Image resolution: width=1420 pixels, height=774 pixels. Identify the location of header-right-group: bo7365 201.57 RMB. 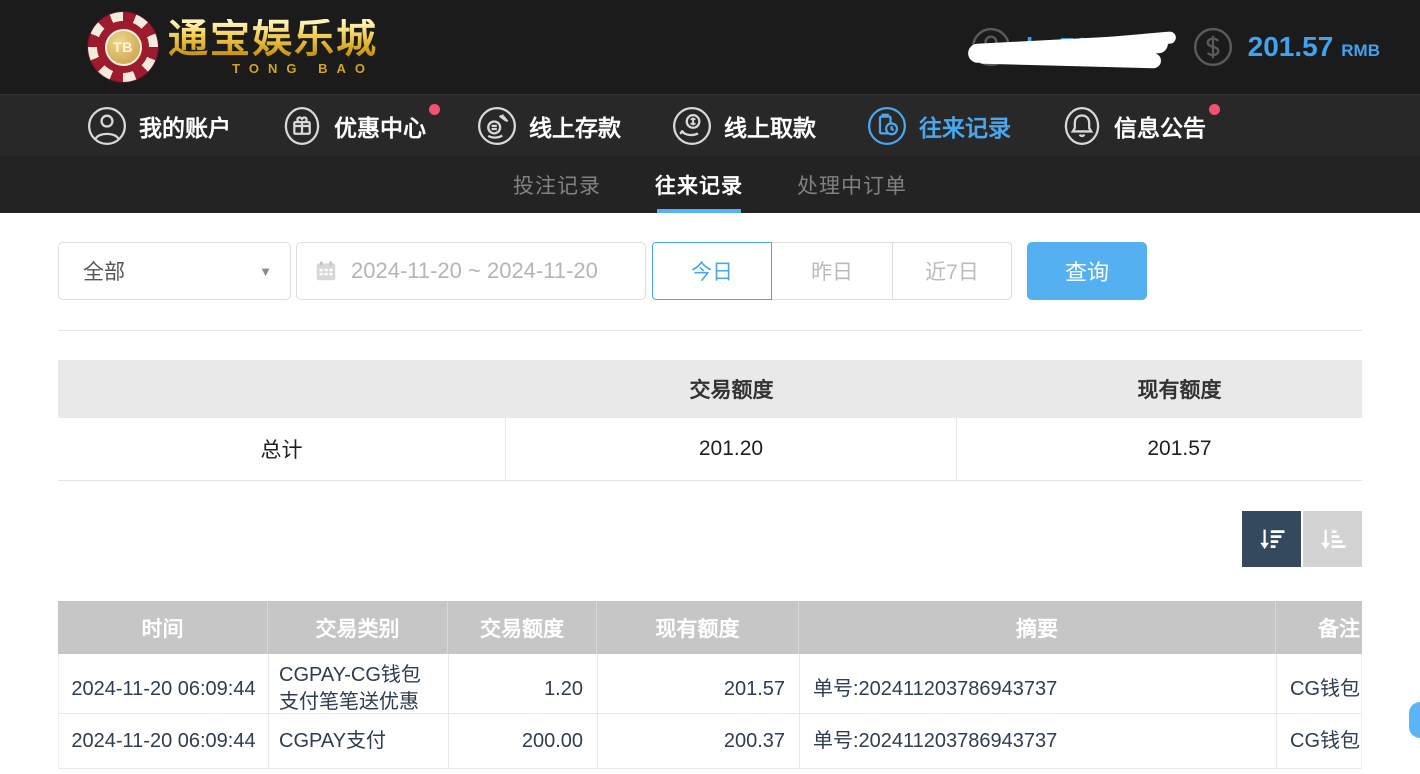
(1173, 47).